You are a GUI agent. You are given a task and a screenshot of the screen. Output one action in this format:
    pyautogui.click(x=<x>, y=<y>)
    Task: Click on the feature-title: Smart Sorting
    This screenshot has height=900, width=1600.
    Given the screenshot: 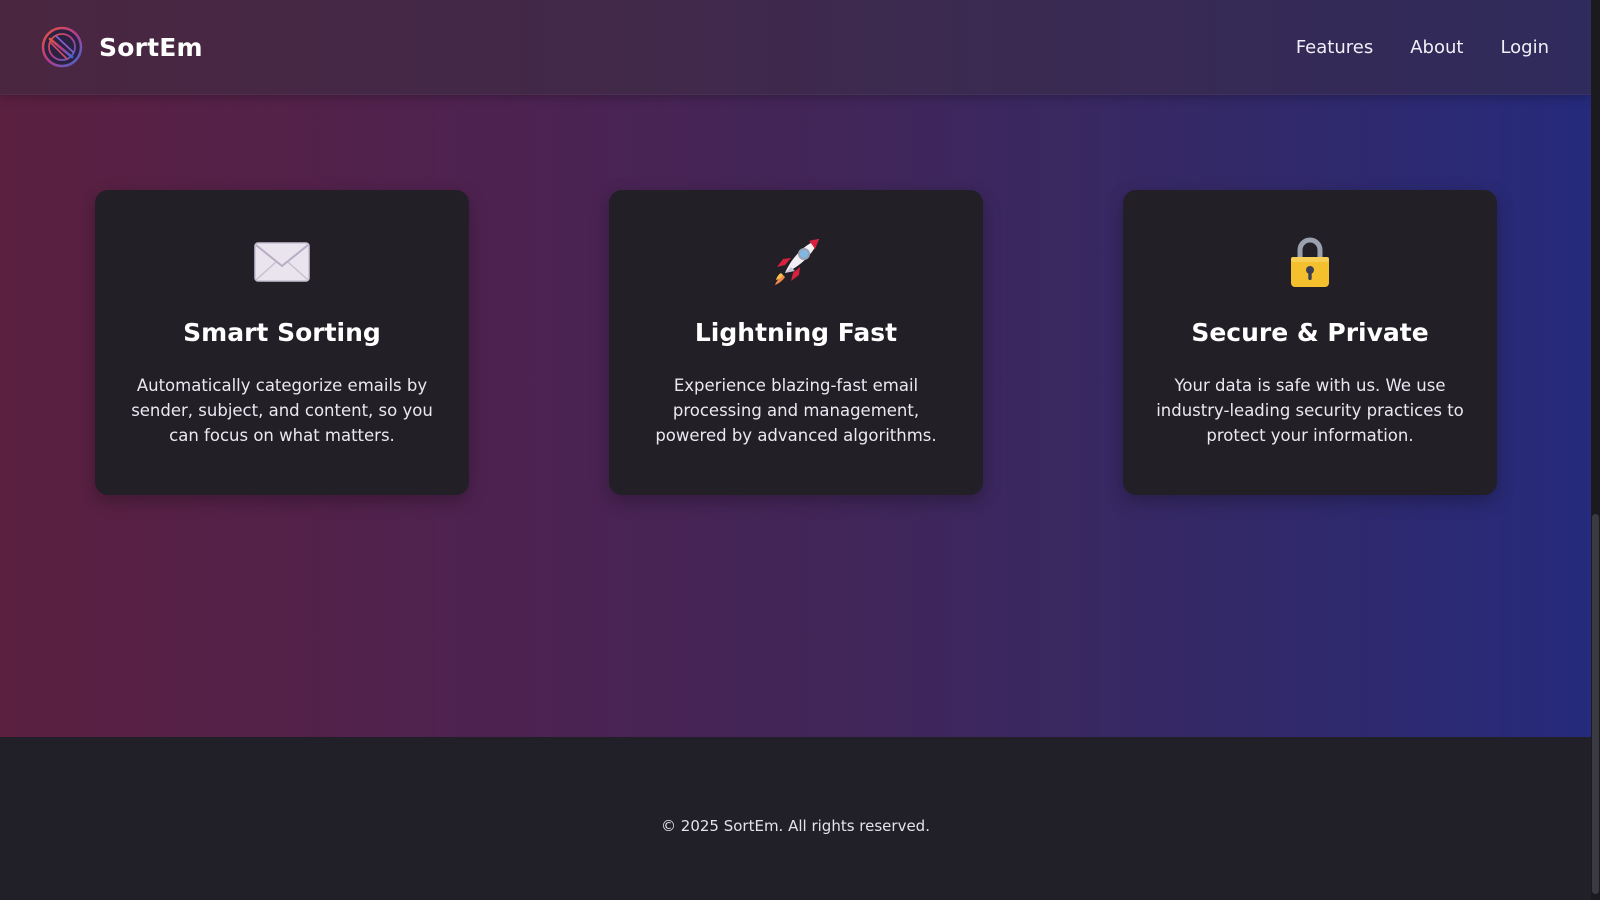 What is the action you would take?
    pyautogui.click(x=282, y=332)
    